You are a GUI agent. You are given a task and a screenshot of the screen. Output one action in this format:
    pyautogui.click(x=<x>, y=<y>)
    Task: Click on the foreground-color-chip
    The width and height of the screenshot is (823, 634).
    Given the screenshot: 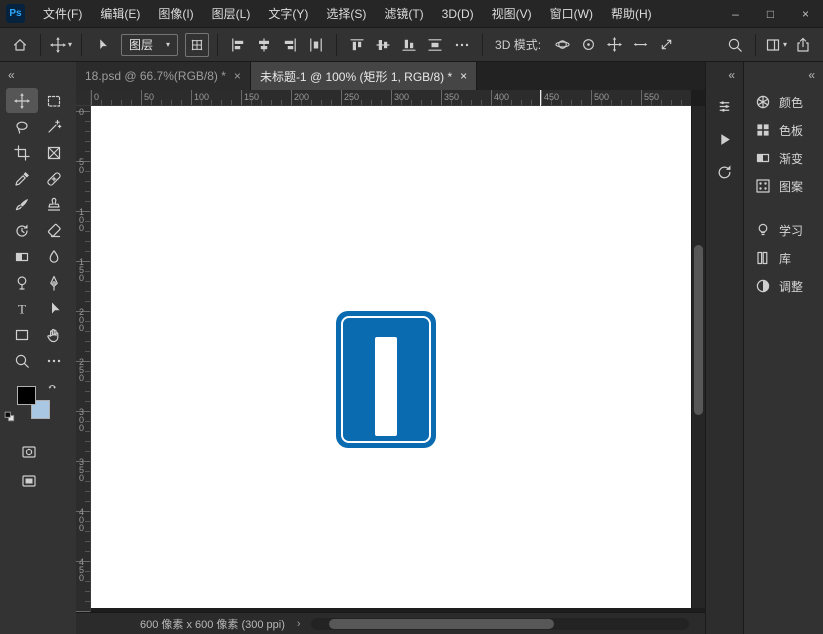 What is the action you would take?
    pyautogui.click(x=26, y=395)
    